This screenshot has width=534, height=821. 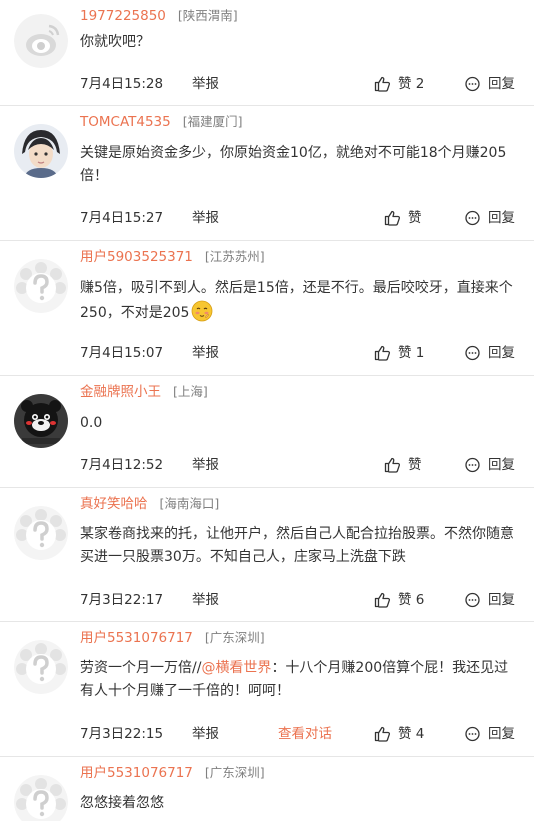 What do you see at coordinates (411, 84) in the screenshot?
I see `like-label: 赞 2` at bounding box center [411, 84].